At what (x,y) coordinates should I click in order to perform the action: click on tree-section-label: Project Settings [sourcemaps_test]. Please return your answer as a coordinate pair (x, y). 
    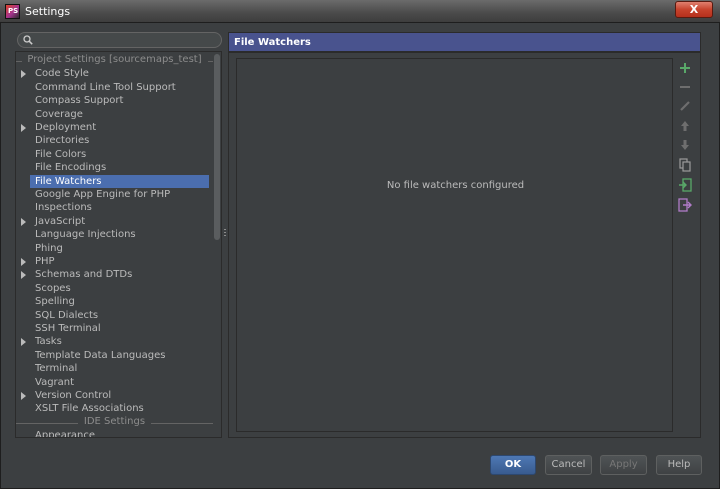
    Looking at the image, I should click on (114, 59).